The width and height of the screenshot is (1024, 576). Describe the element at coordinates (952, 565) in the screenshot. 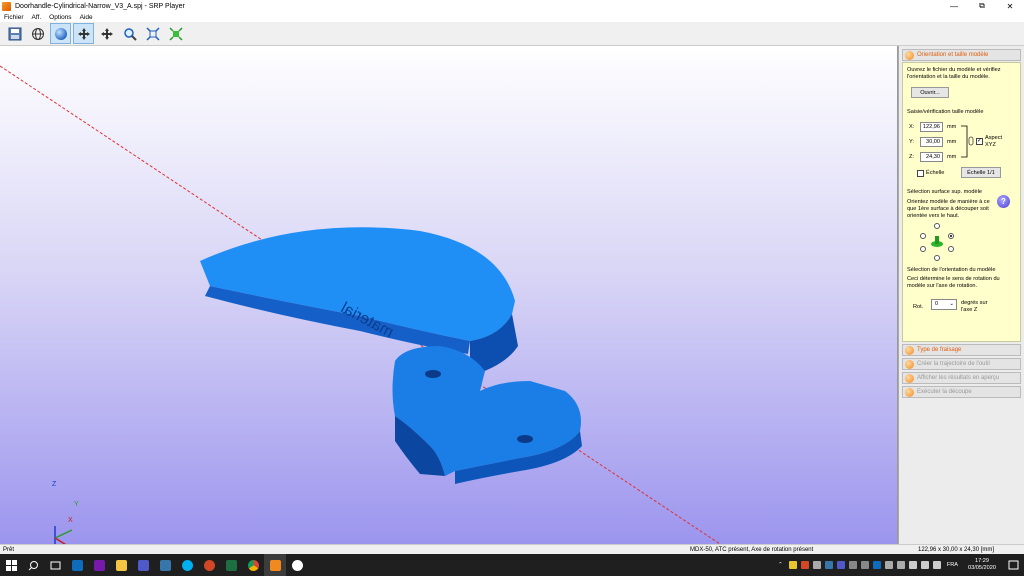

I see `language-indicator: FRA` at that location.